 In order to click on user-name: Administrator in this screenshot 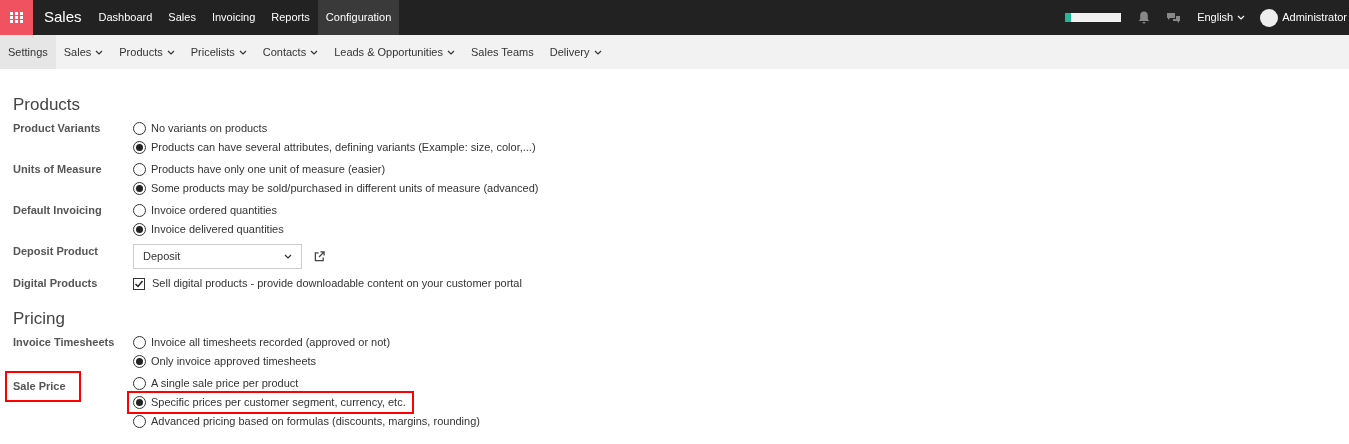, I will do `click(1314, 17)`.